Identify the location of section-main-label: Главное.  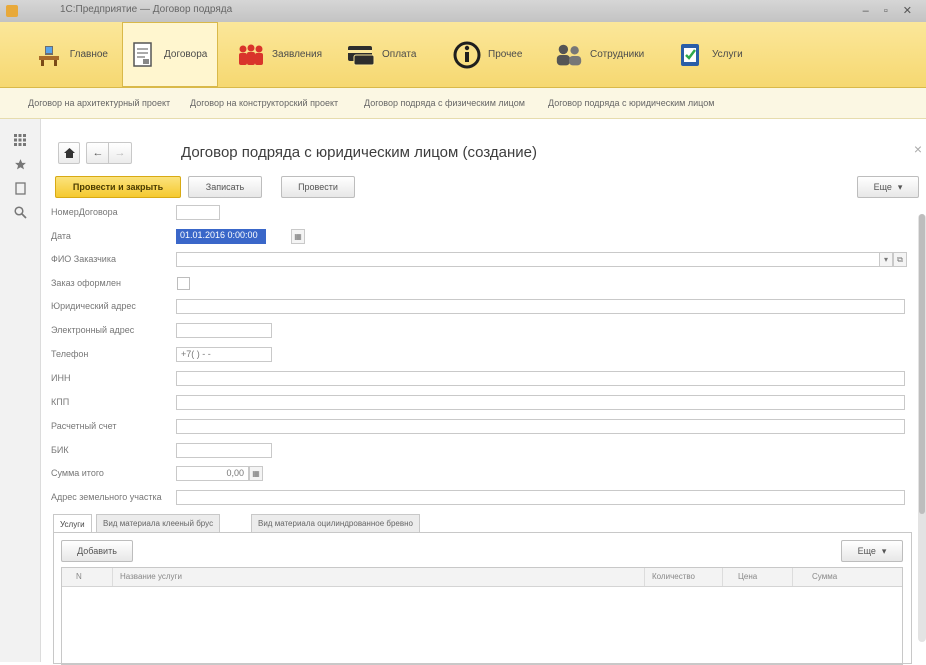
(88, 54).